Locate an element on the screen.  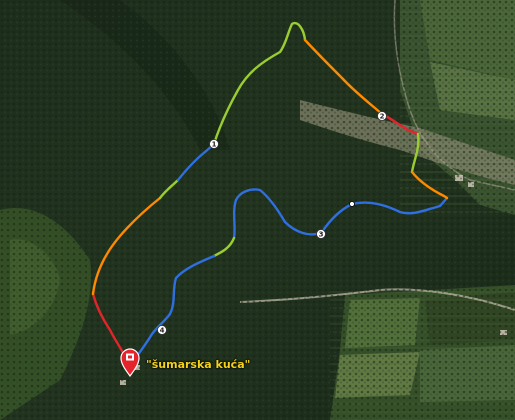
km-marker-4: 4 is located at coordinates (162, 330).